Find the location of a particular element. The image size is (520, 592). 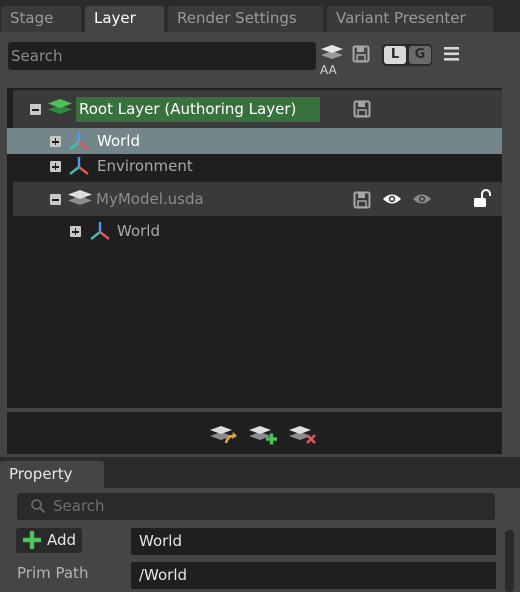

save-all-icon is located at coordinates (361, 54).